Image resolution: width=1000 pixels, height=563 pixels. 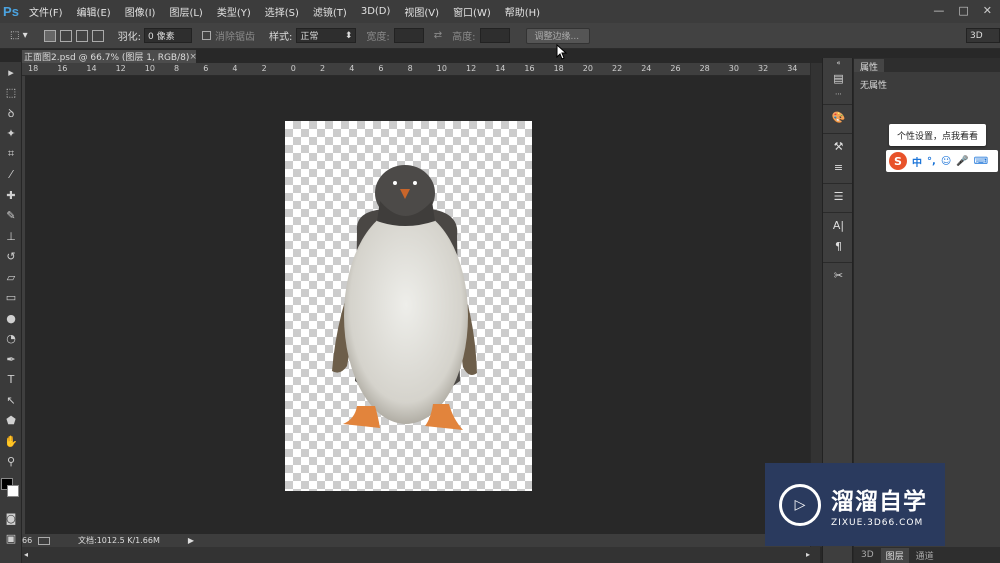 What do you see at coordinates (11, 359) in the screenshot?
I see `pen-icon: ✒` at bounding box center [11, 359].